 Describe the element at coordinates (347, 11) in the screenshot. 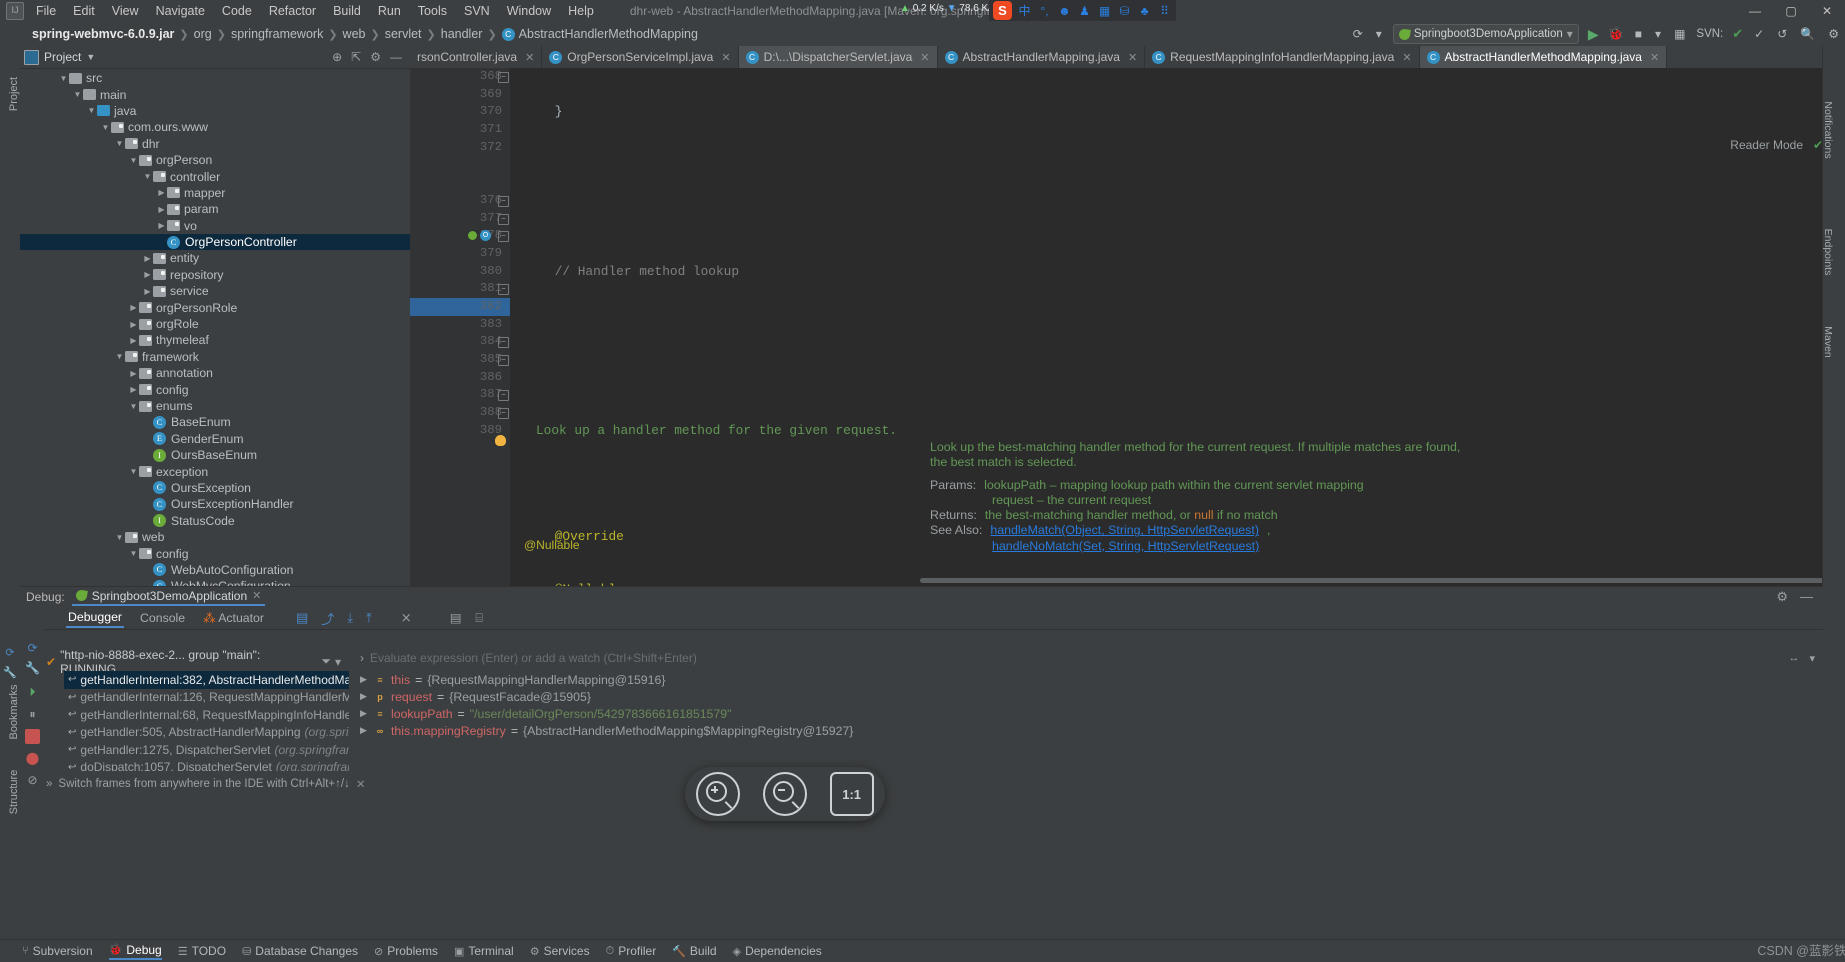

I see `menu-build: Build` at that location.